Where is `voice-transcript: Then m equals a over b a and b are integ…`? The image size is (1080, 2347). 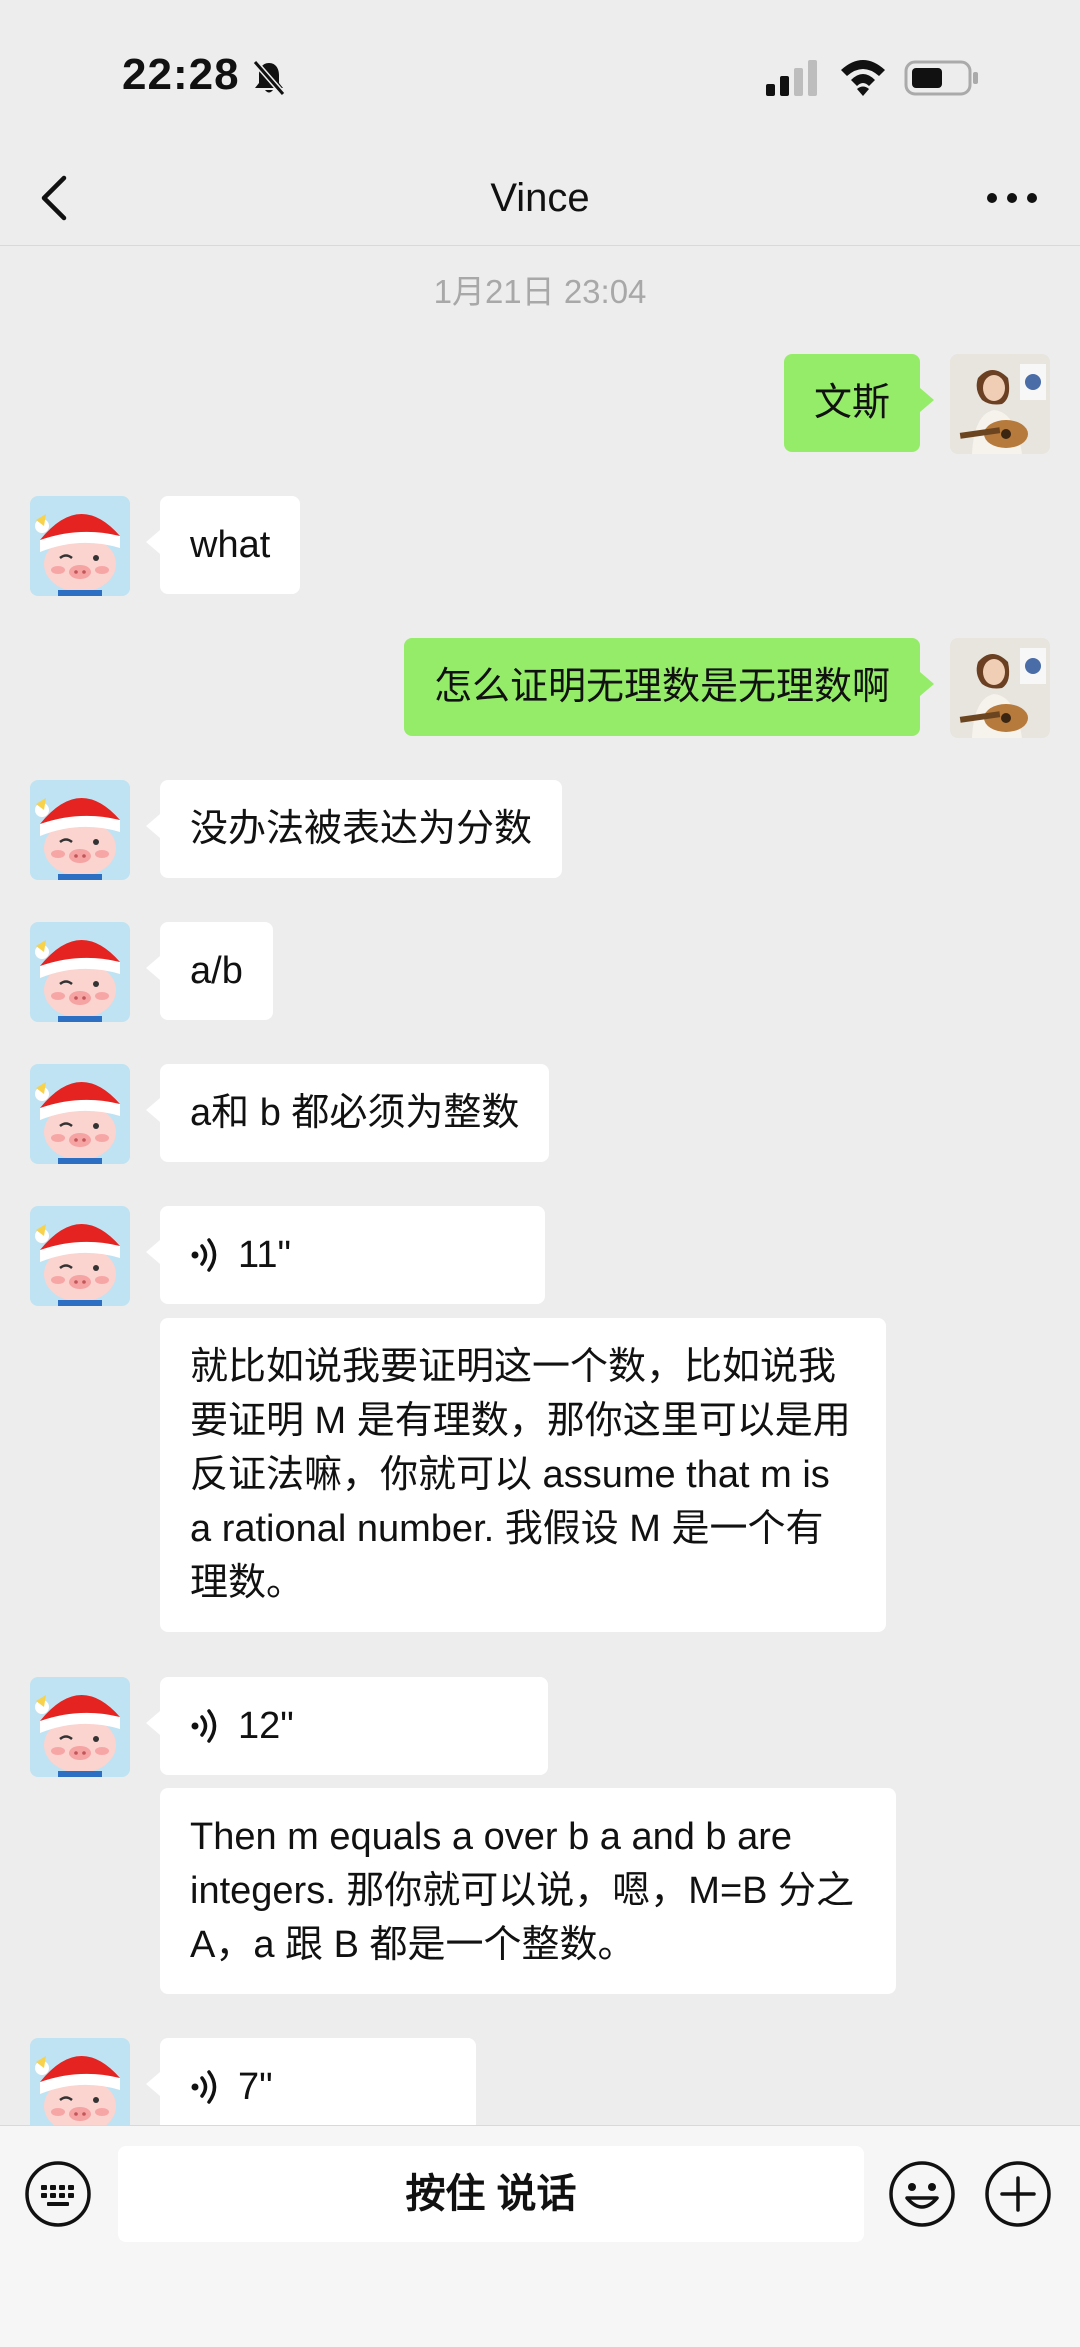 voice-transcript: Then m equals a over b a and b are integ… is located at coordinates (528, 1891).